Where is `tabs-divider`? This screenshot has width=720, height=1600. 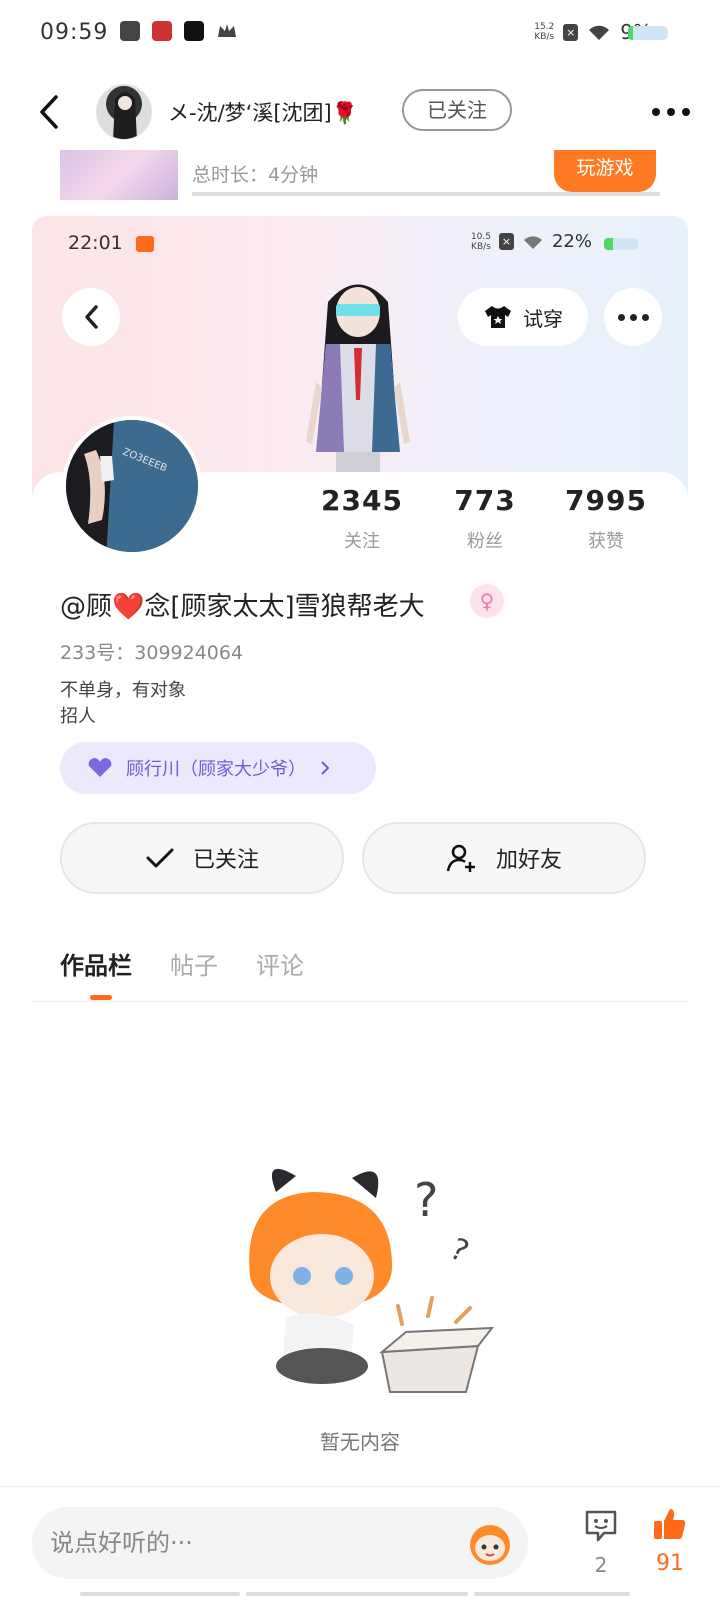 tabs-divider is located at coordinates (360, 1001).